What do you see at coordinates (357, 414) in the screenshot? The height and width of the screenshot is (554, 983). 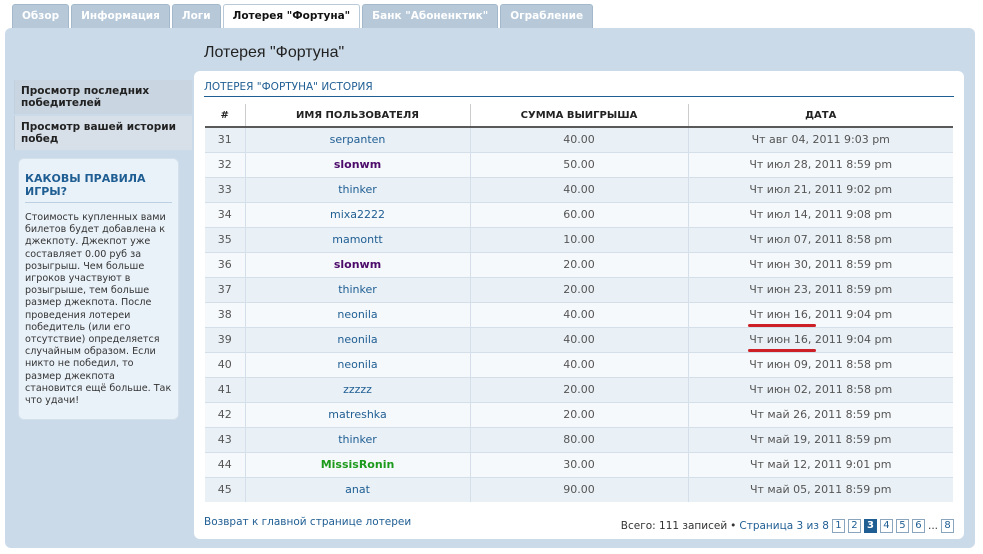 I see `row-username-link: matreshka` at bounding box center [357, 414].